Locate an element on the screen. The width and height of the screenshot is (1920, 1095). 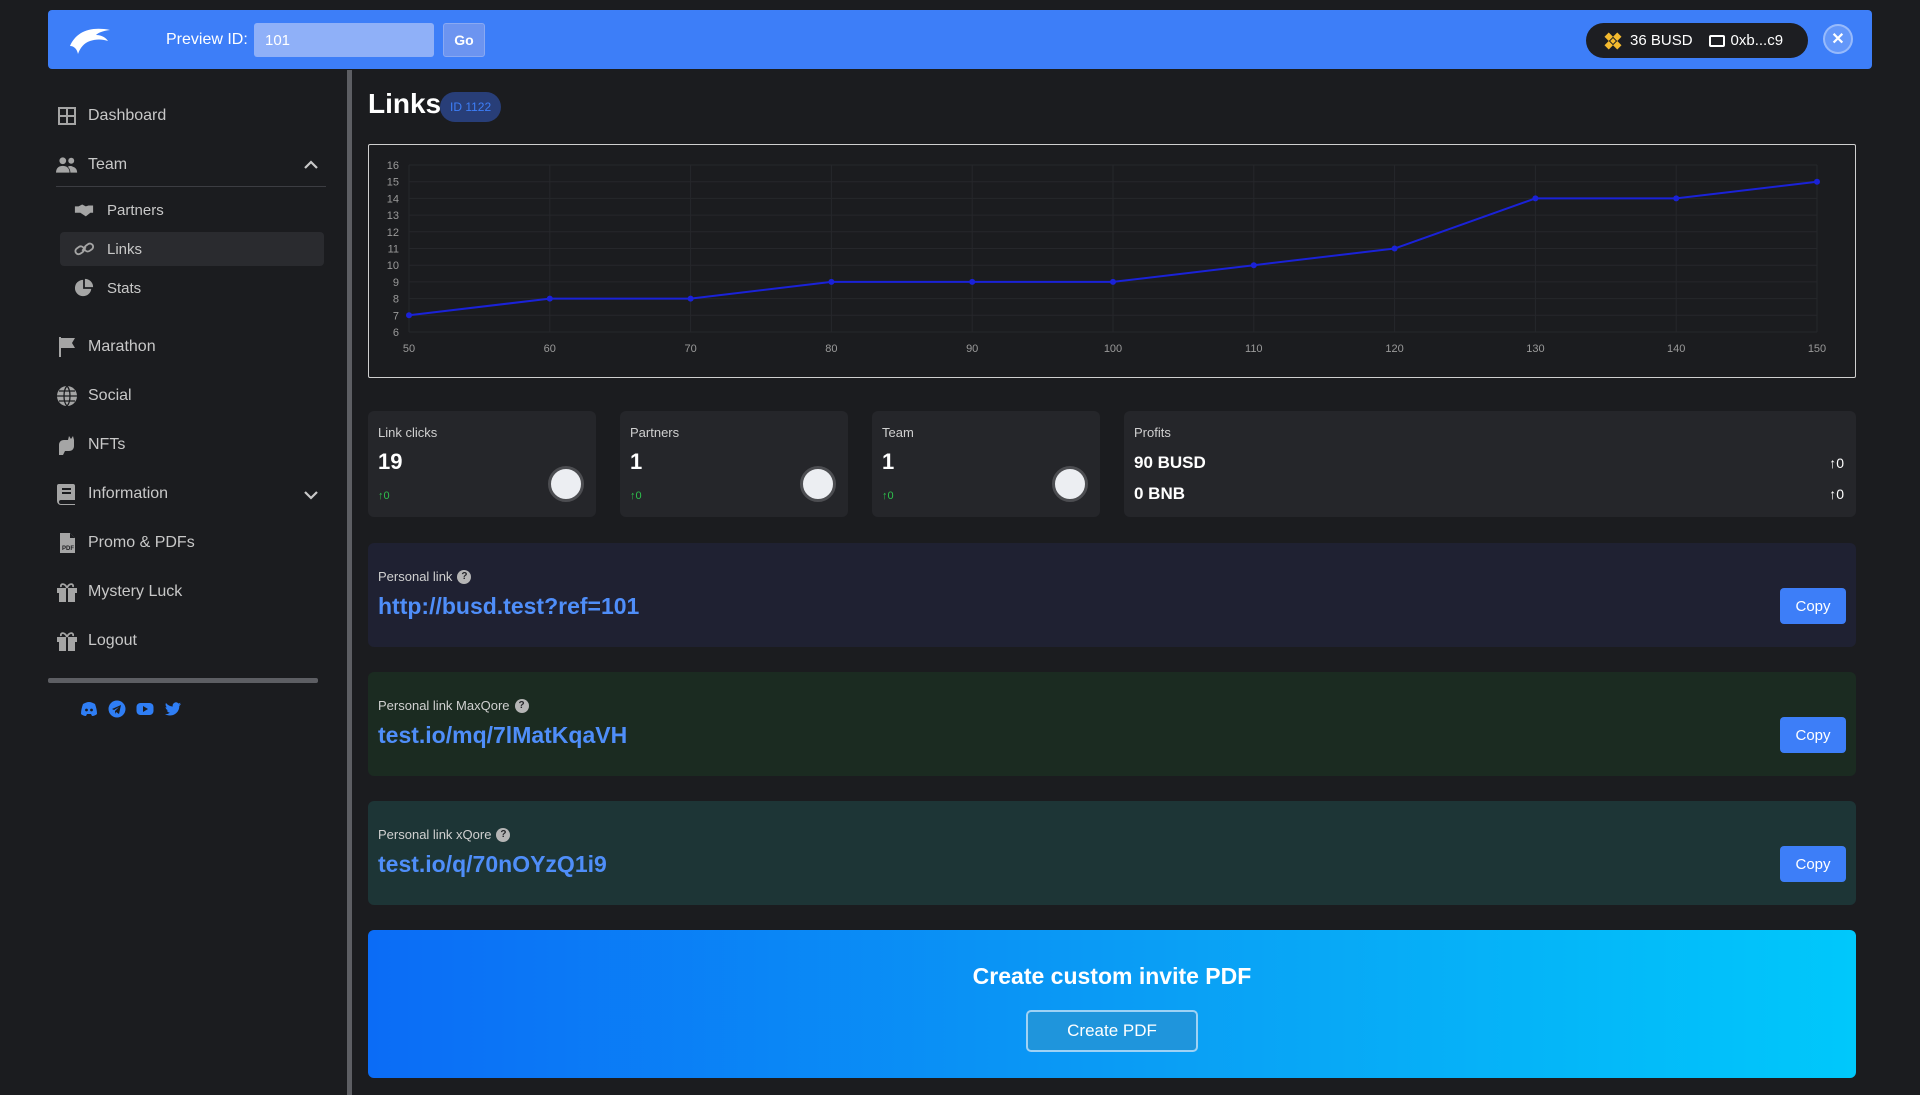
x-tick-label: 150 is located at coordinates (1817, 349).